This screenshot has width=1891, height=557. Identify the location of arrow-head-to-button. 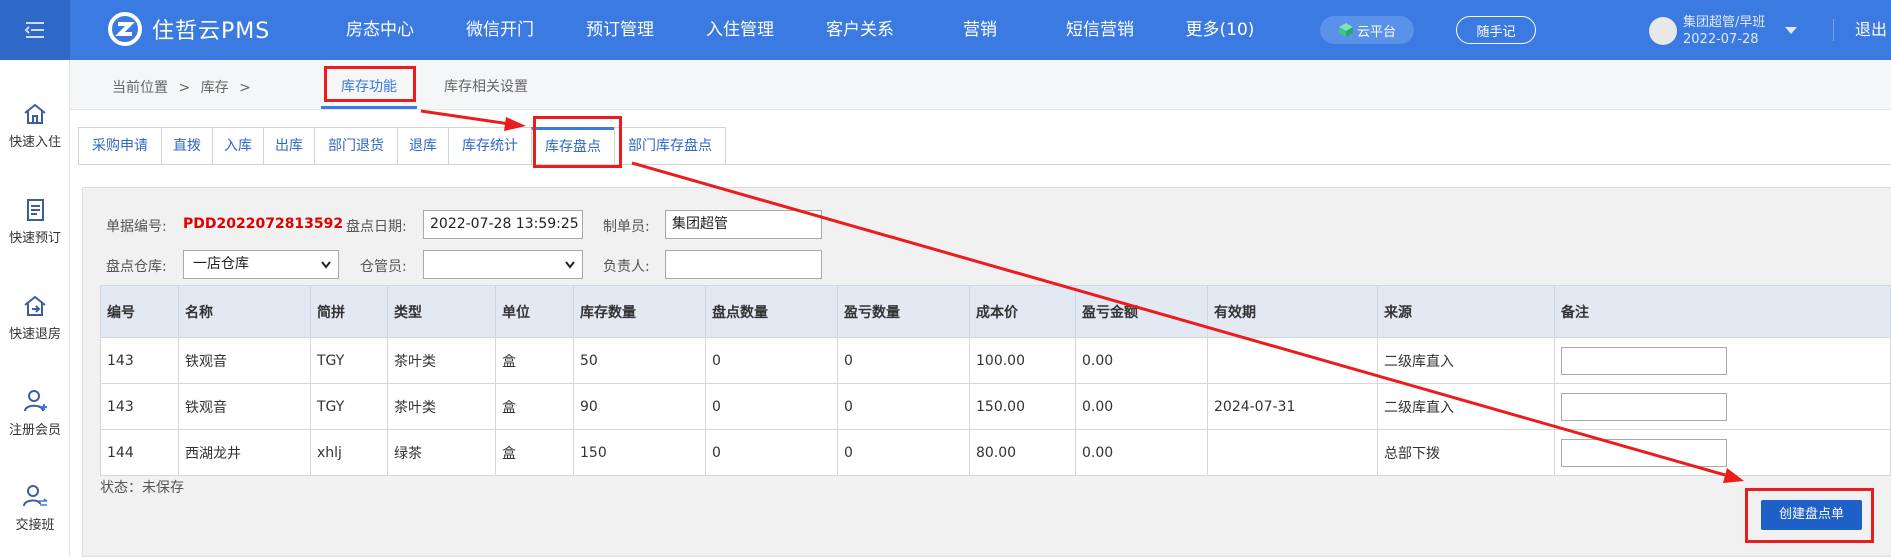
(1733, 475).